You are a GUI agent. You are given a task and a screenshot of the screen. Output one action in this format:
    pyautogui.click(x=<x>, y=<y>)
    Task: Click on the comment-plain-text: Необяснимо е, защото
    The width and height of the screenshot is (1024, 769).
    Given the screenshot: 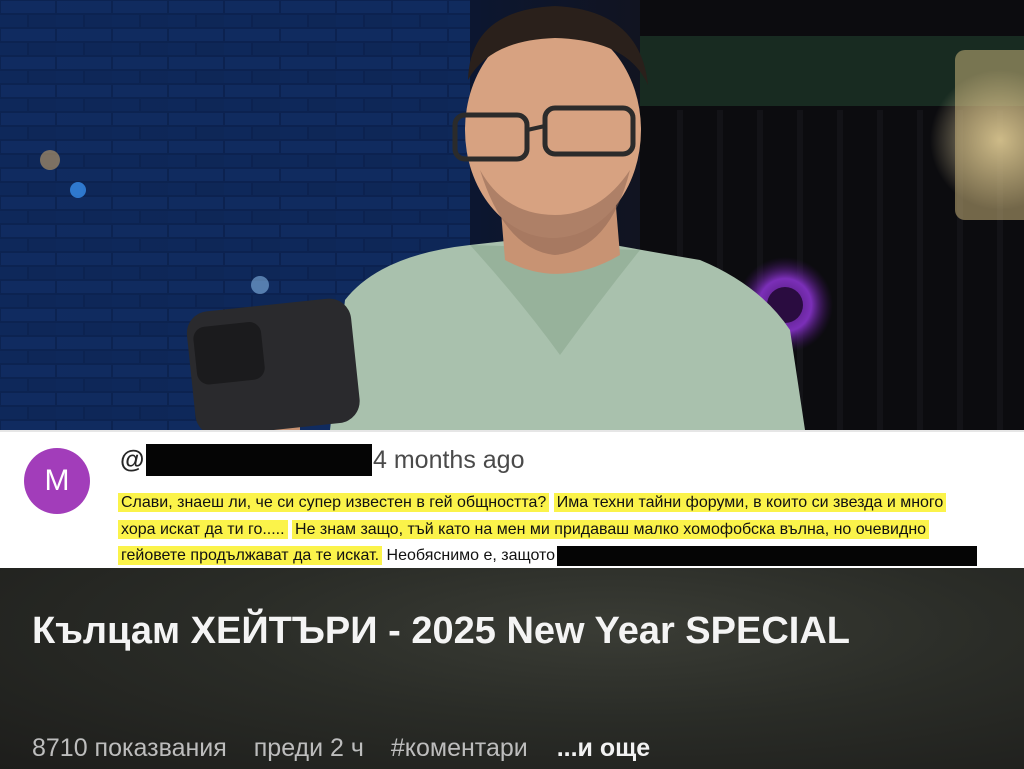 What is the action you would take?
    pyautogui.click(x=471, y=555)
    